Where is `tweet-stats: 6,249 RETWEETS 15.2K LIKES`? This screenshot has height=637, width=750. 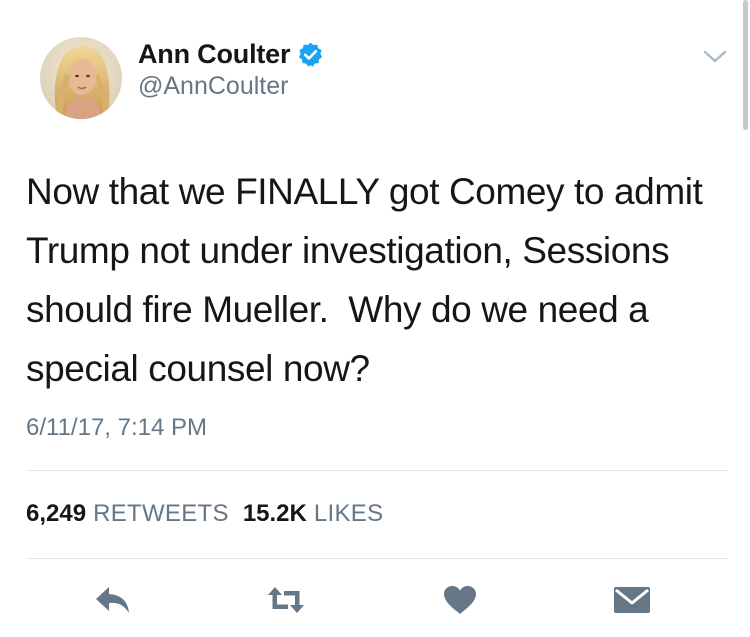 tweet-stats: 6,249 RETWEETS 15.2K LIKES is located at coordinates (204, 514).